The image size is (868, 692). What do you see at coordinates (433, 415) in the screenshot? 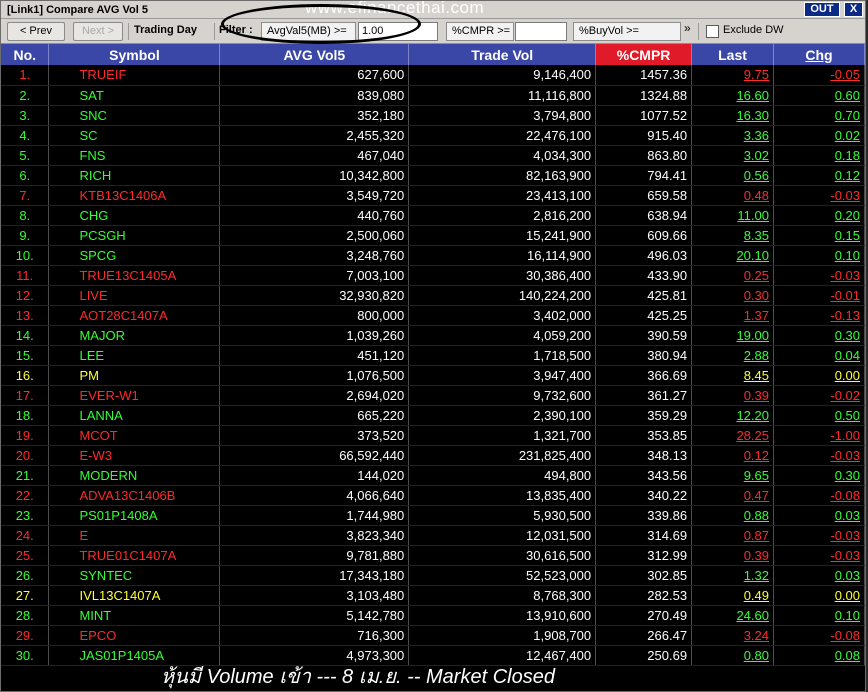
I see `table-row: 18. LANNA 665,220 2,390,100 359.29 12.20 0.50` at bounding box center [433, 415].